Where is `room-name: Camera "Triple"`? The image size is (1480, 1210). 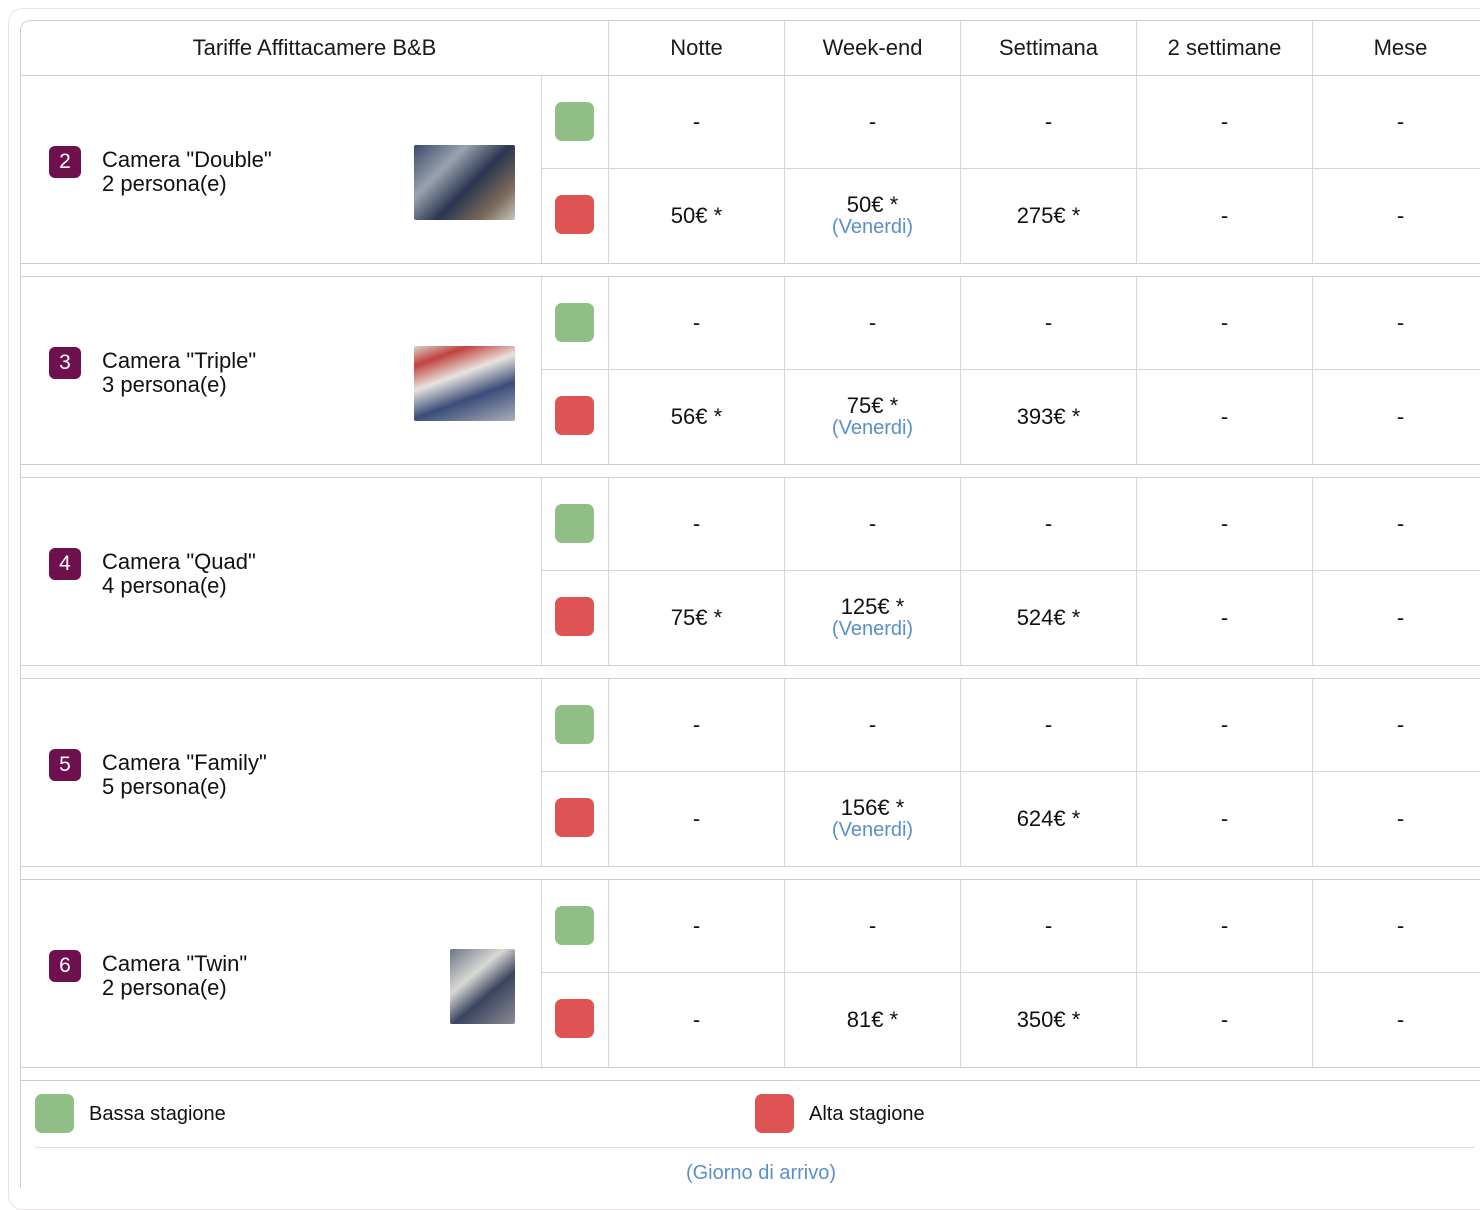 room-name: Camera "Triple" is located at coordinates (179, 361).